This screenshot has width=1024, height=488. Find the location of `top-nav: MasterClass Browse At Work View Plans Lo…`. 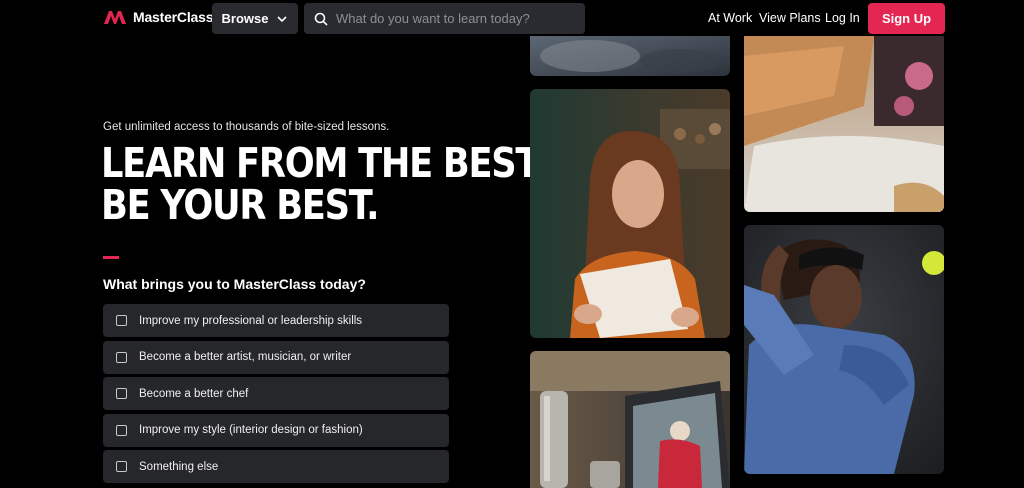

top-nav: MasterClass Browse At Work View Plans Lo… is located at coordinates (512, 18).